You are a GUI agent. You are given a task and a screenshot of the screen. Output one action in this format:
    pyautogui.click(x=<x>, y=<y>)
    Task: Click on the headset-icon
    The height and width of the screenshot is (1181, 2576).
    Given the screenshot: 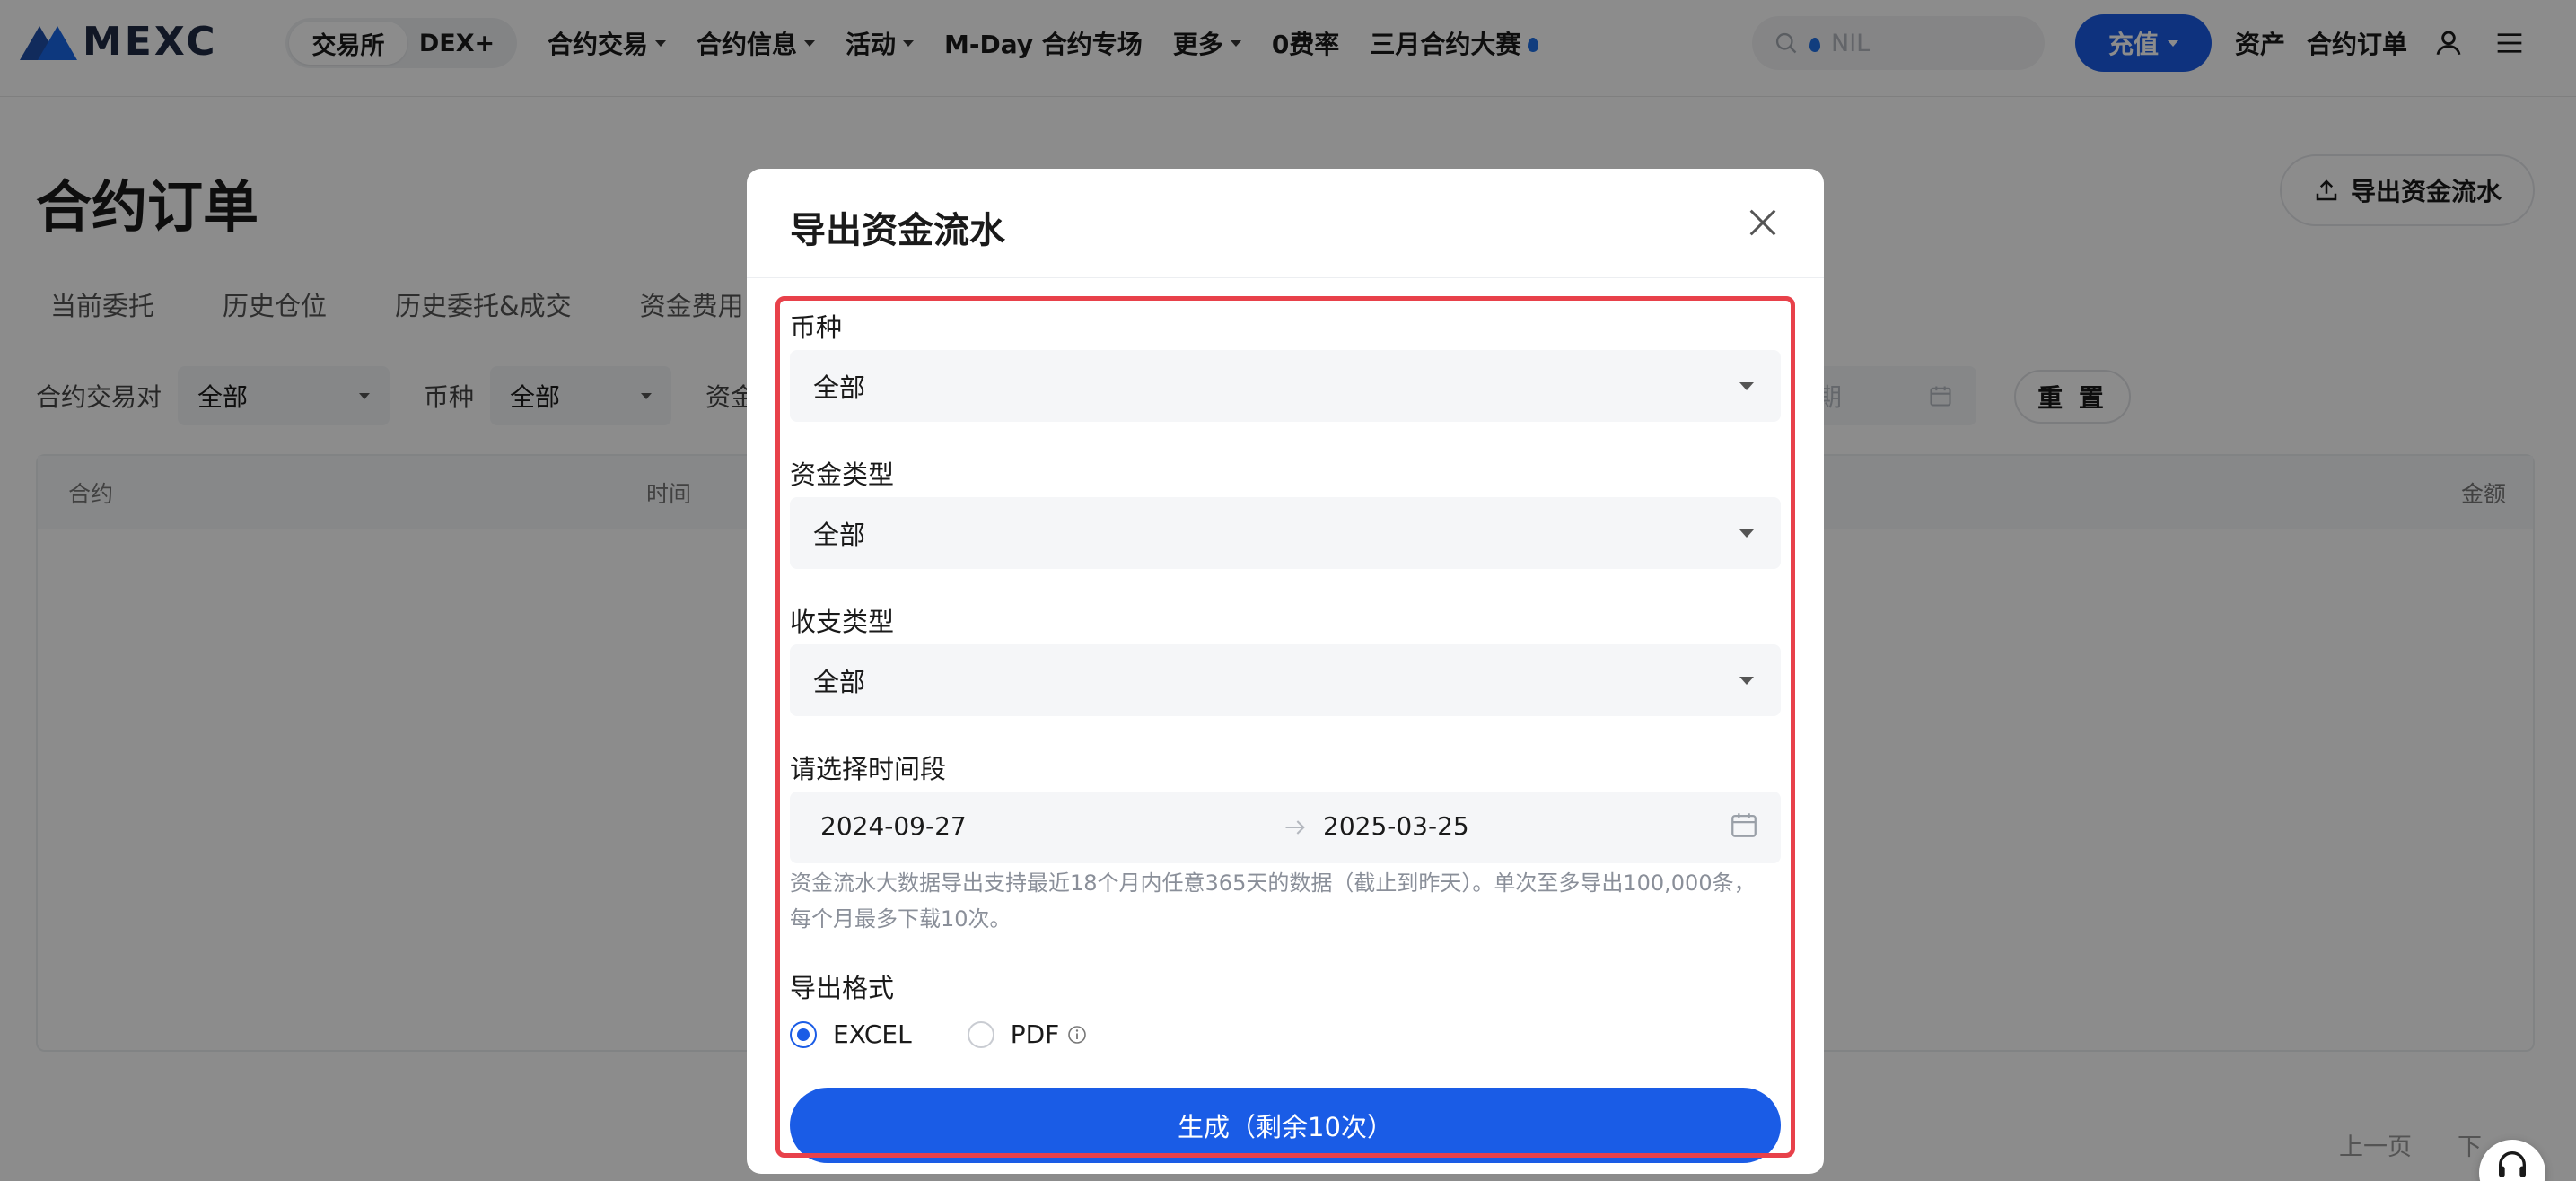 What is the action you would take?
    pyautogui.click(x=2512, y=1164)
    